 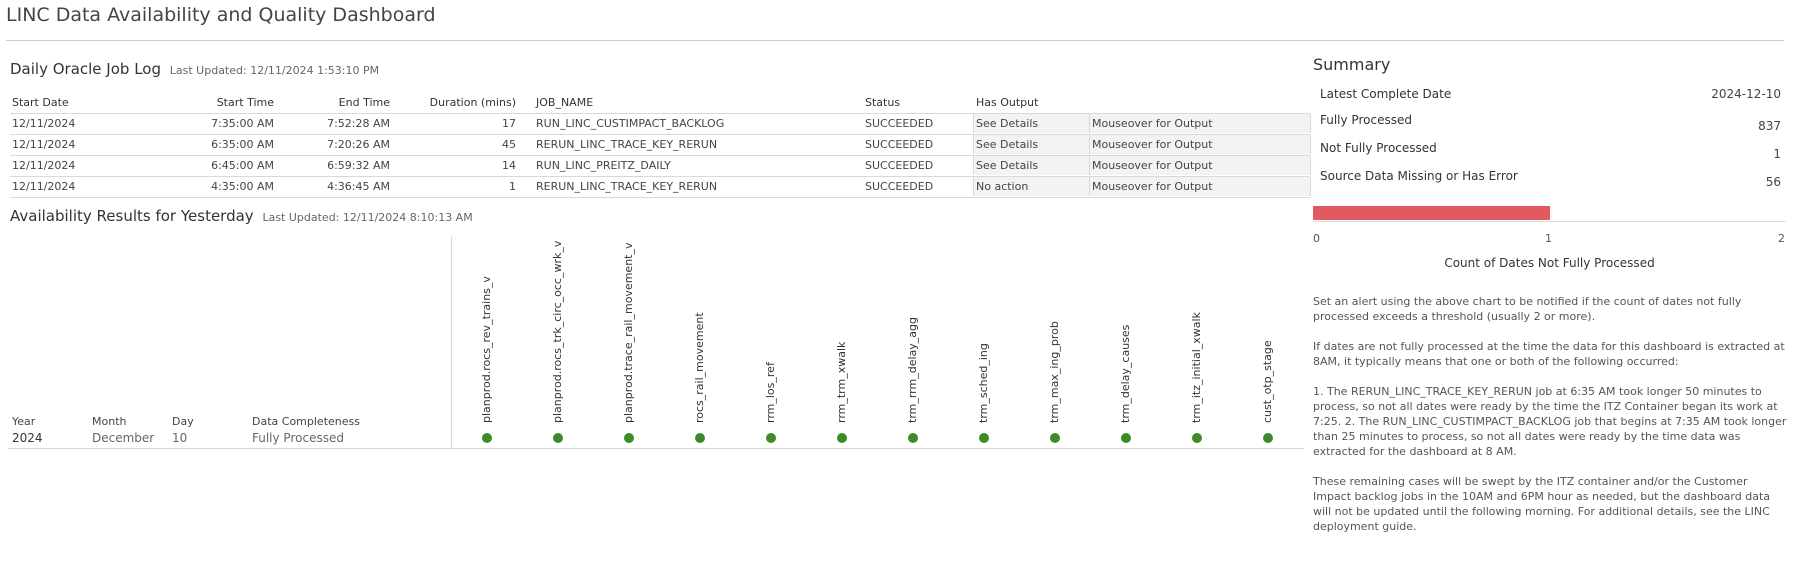 What do you see at coordinates (358, 144) in the screenshot?
I see `cell-end-time: 7:20:26 AM` at bounding box center [358, 144].